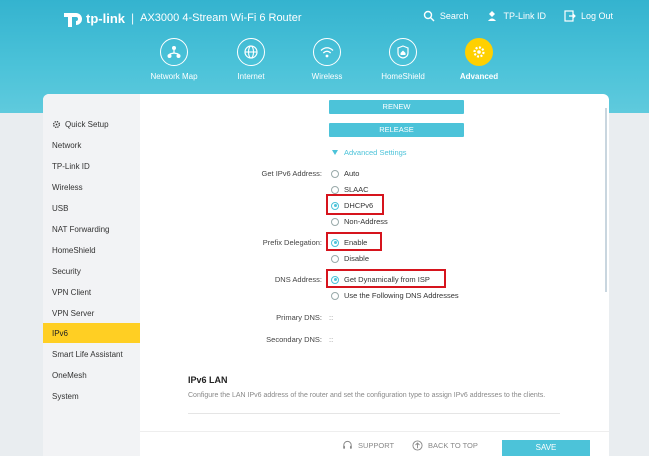 The height and width of the screenshot is (456, 649). I want to click on sidebar-item-quick-setup: Quick Setup, so click(91, 124).